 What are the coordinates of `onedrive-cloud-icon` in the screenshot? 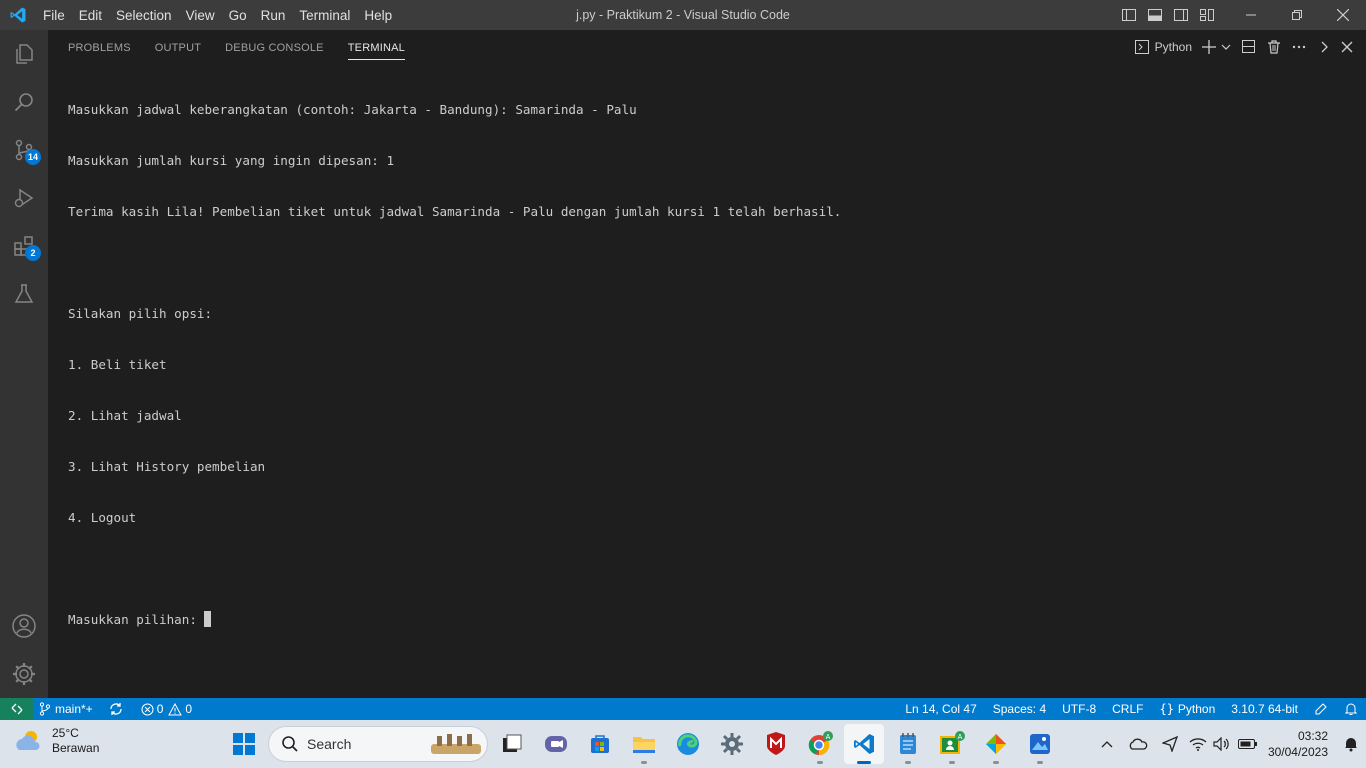 It's located at (1138, 744).